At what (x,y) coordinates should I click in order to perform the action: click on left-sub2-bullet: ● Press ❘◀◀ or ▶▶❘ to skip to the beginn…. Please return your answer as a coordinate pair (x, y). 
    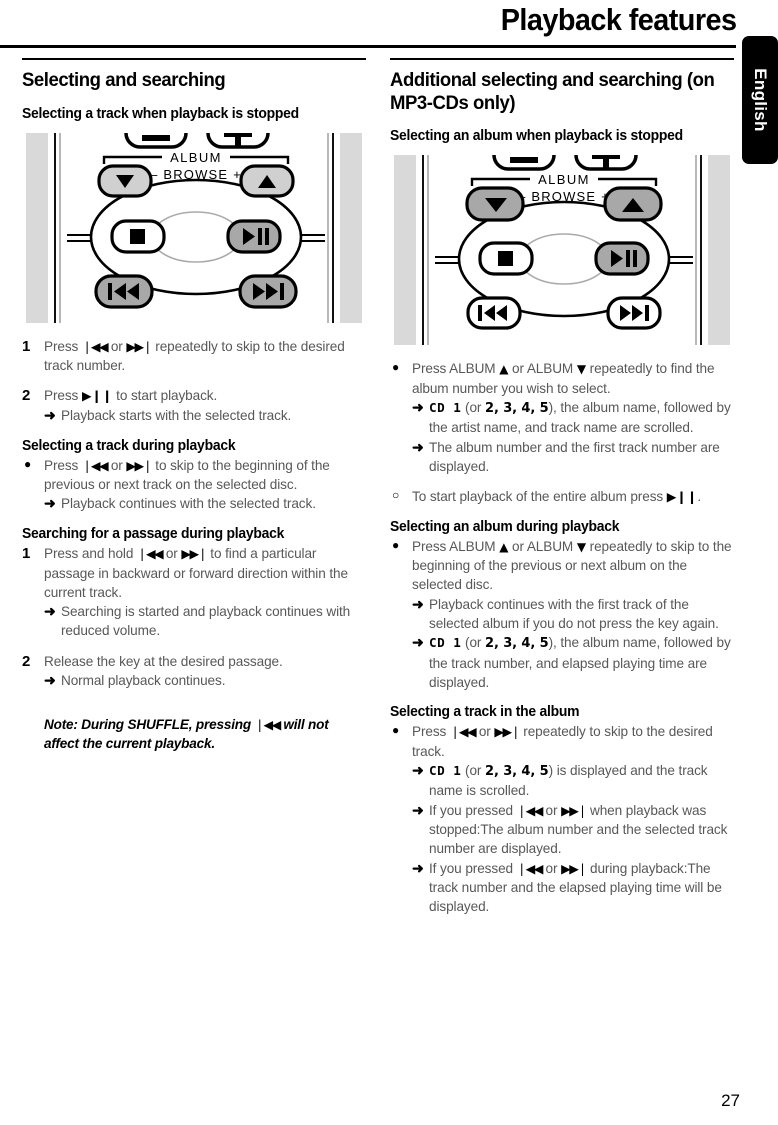
    Looking at the image, I should click on (194, 485).